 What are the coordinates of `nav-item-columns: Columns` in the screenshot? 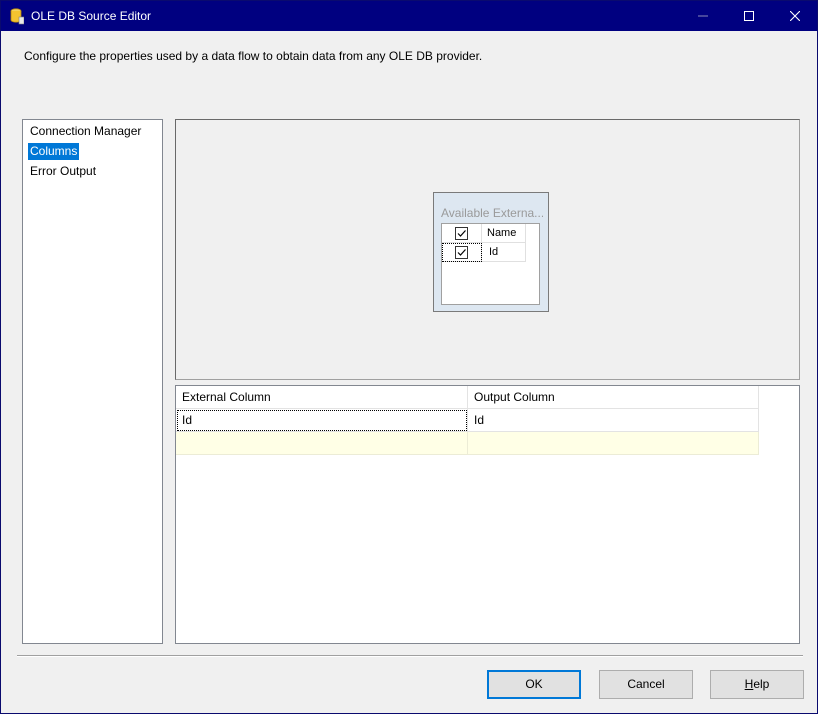 It's located at (54, 151).